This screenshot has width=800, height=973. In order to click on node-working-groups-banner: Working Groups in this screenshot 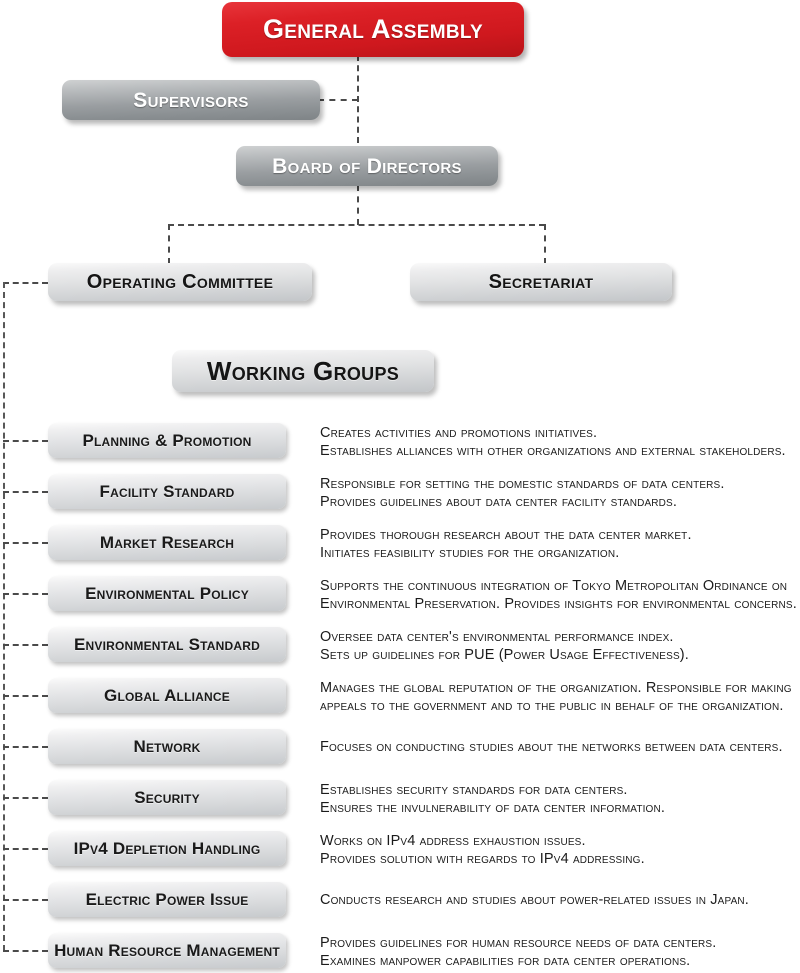, I will do `click(303, 371)`.